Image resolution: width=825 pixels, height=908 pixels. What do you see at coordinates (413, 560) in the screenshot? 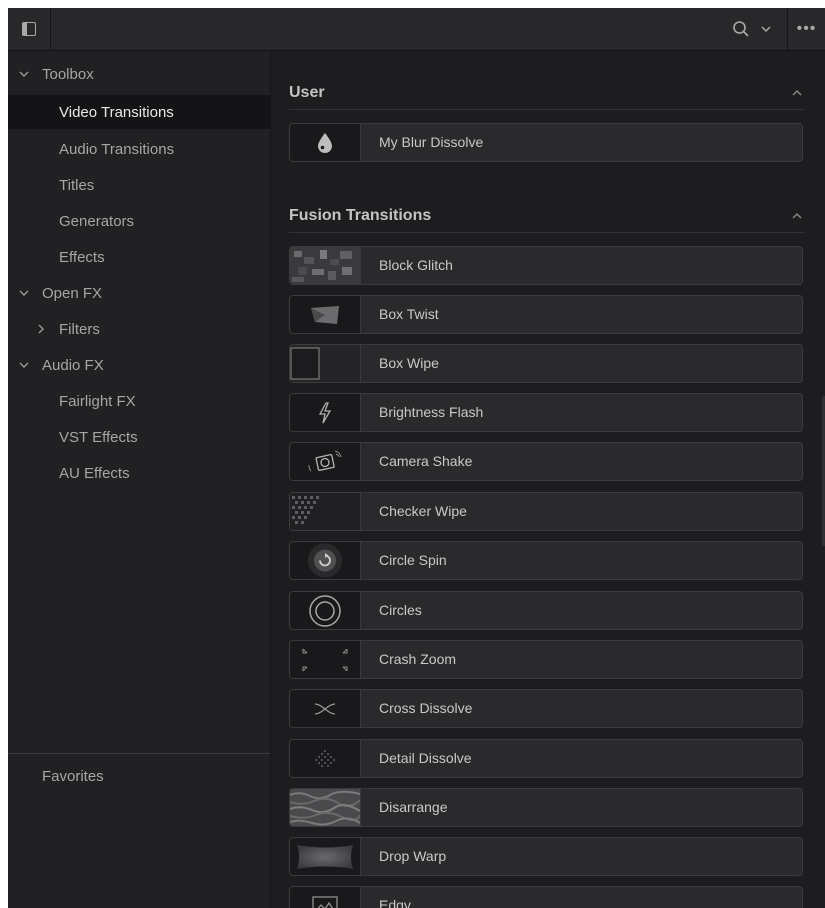
I see `effect-label: Circle Spin` at bounding box center [413, 560].